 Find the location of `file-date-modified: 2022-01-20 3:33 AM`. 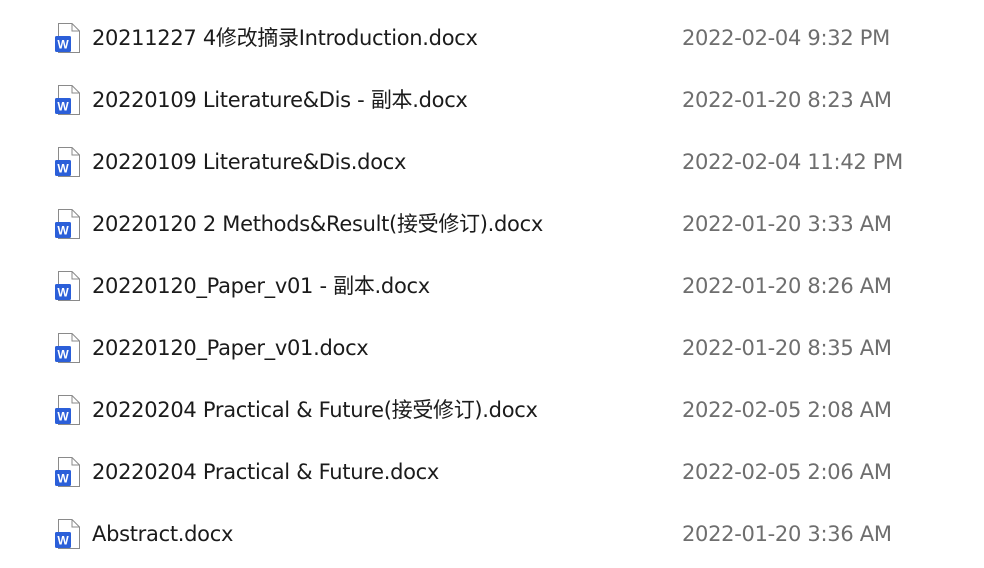

file-date-modified: 2022-01-20 3:33 AM is located at coordinates (787, 224).